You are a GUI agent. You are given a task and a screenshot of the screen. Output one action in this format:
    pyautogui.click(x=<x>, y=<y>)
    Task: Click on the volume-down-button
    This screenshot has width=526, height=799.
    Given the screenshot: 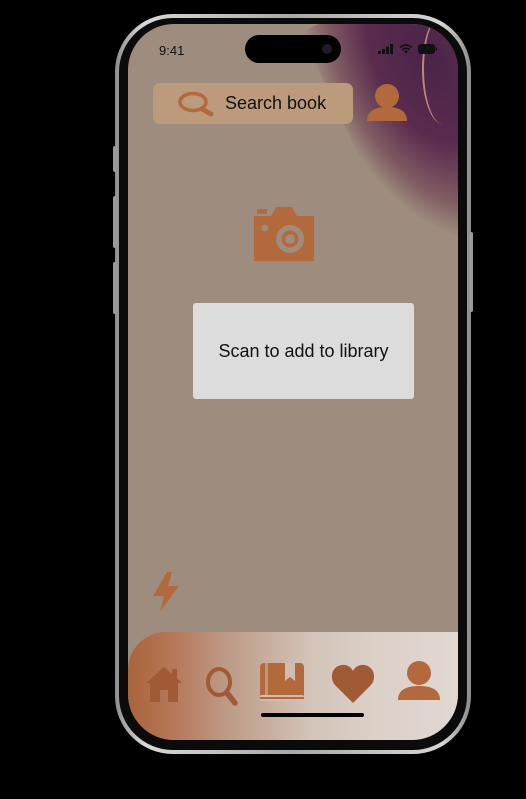 What is the action you would take?
    pyautogui.click(x=115, y=288)
    